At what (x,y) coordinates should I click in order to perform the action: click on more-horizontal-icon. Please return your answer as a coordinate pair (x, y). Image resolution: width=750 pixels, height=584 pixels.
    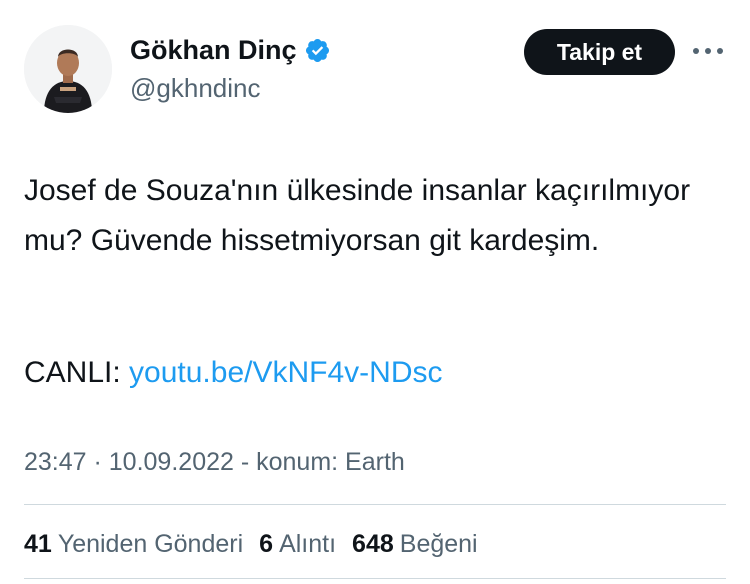
    Looking at the image, I should click on (708, 51).